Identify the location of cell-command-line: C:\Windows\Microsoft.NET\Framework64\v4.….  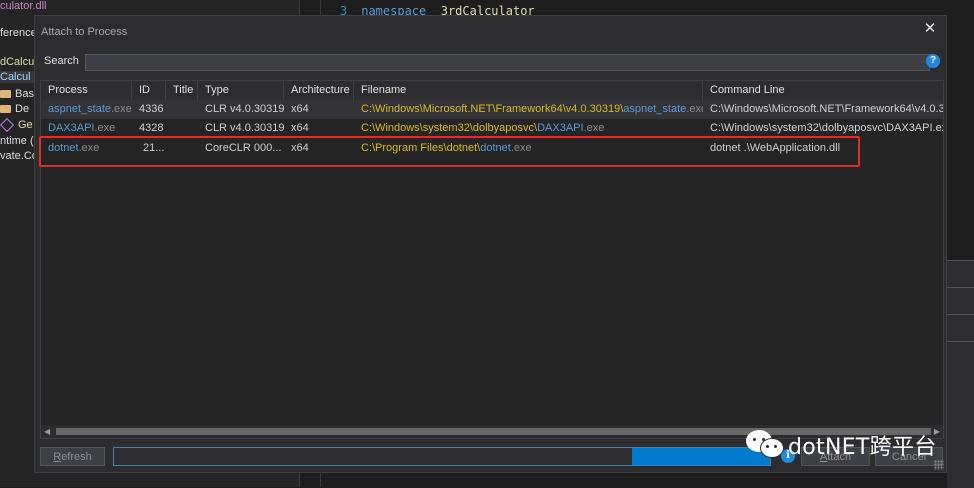
(826, 109).